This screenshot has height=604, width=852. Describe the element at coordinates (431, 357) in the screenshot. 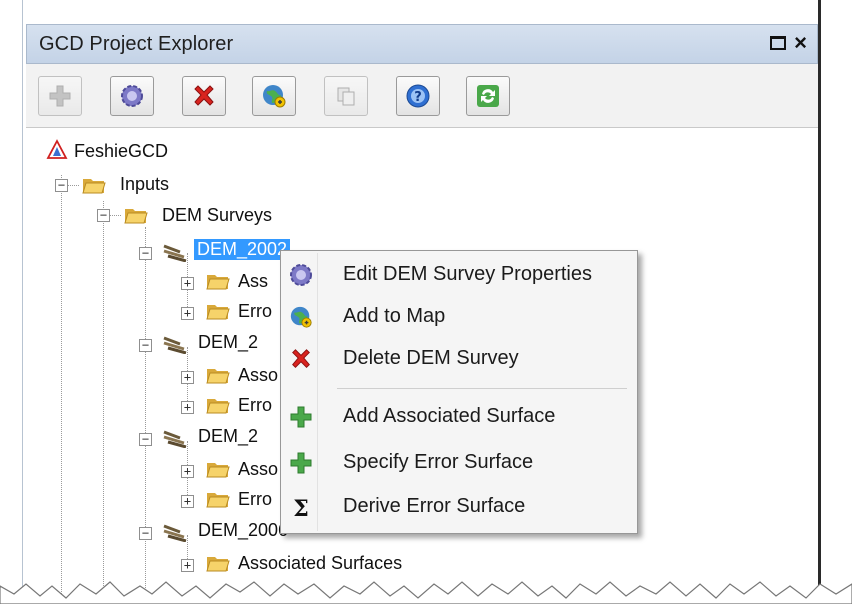

I see `menu-item-label: Delete DEM Survey` at that location.